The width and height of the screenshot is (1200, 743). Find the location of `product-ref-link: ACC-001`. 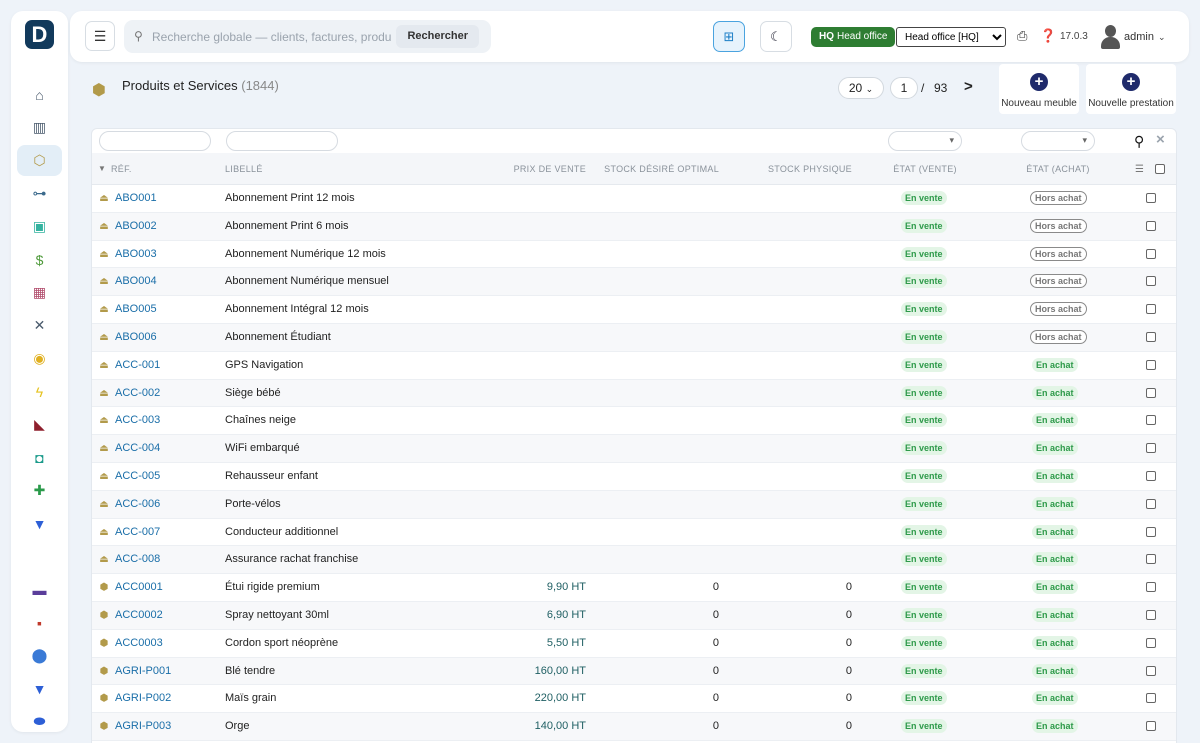

product-ref-link: ACC-001 is located at coordinates (137, 365).